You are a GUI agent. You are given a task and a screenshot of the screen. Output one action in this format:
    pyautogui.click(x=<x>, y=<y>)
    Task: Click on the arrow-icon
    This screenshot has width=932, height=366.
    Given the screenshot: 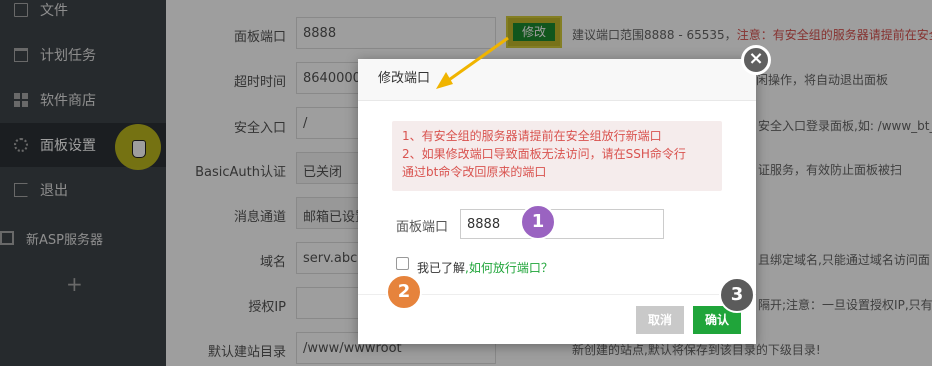 What is the action you would take?
    pyautogui.click(x=472, y=62)
    